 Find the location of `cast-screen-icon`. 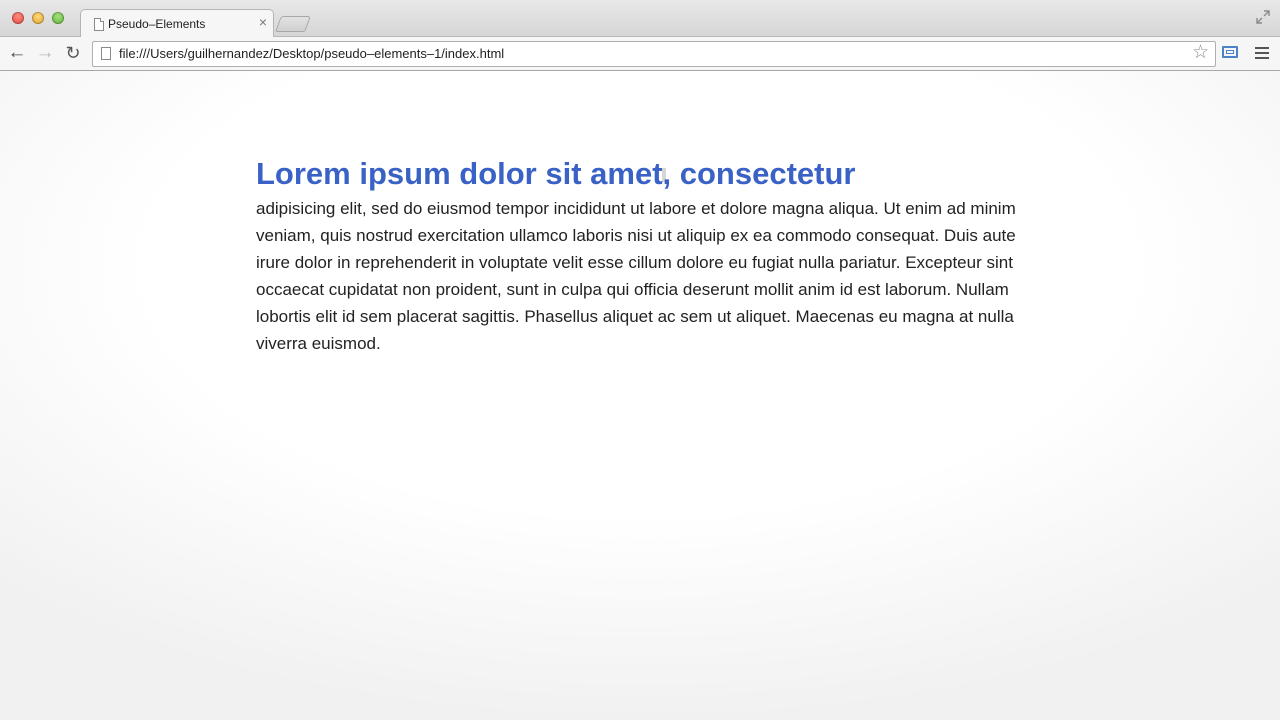

cast-screen-icon is located at coordinates (1230, 52).